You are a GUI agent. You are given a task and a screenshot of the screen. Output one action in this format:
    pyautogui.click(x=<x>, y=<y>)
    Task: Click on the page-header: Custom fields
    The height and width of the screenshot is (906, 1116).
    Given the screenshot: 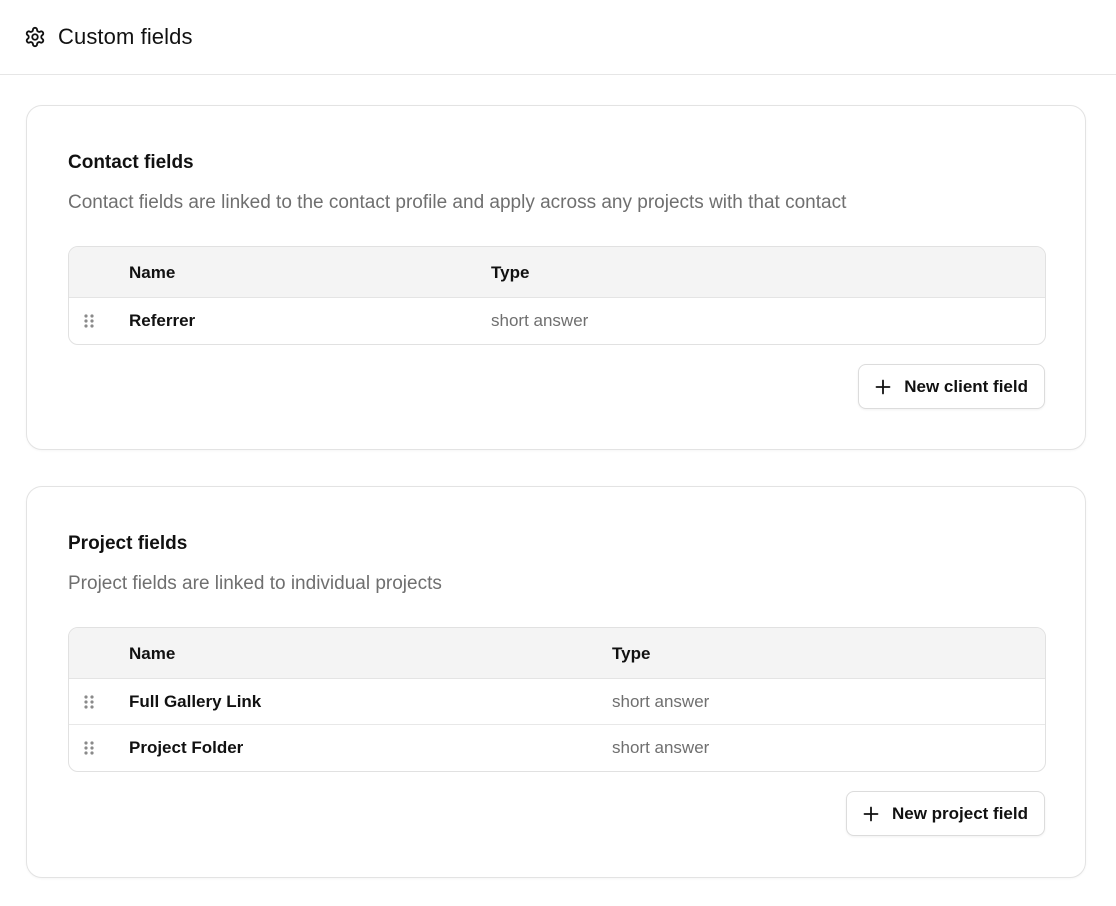 What is the action you would take?
    pyautogui.click(x=558, y=37)
    